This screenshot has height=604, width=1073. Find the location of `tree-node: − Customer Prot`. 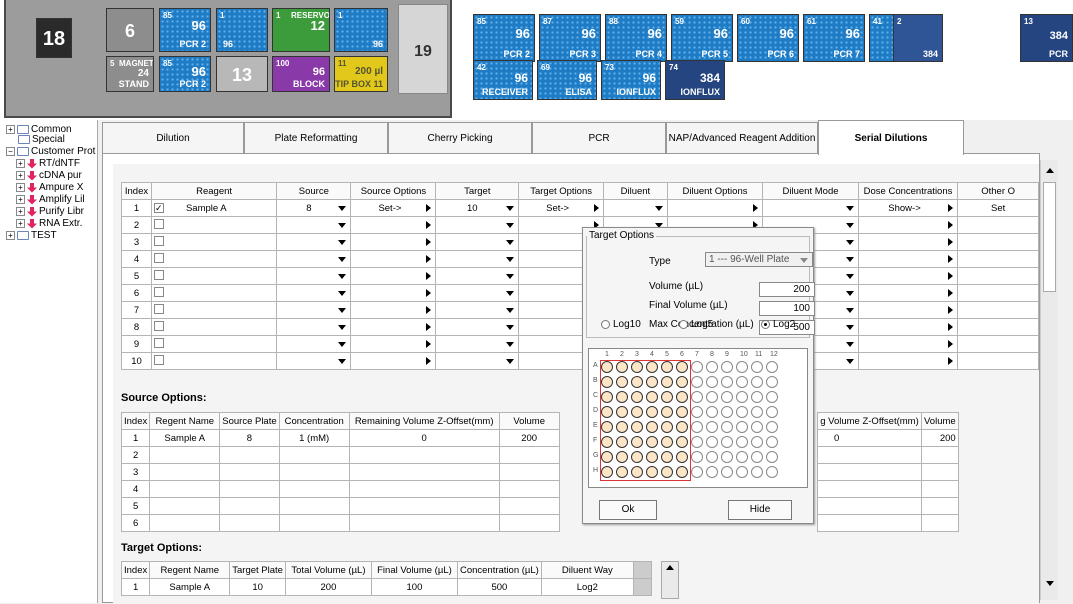

tree-node: − Customer Prot is located at coordinates (50, 151).